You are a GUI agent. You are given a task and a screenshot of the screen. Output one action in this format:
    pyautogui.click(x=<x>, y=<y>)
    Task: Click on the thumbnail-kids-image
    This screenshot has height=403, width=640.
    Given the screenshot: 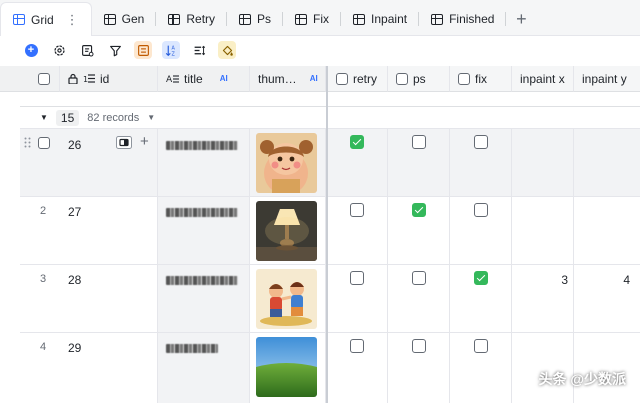 What is the action you would take?
    pyautogui.click(x=286, y=299)
    